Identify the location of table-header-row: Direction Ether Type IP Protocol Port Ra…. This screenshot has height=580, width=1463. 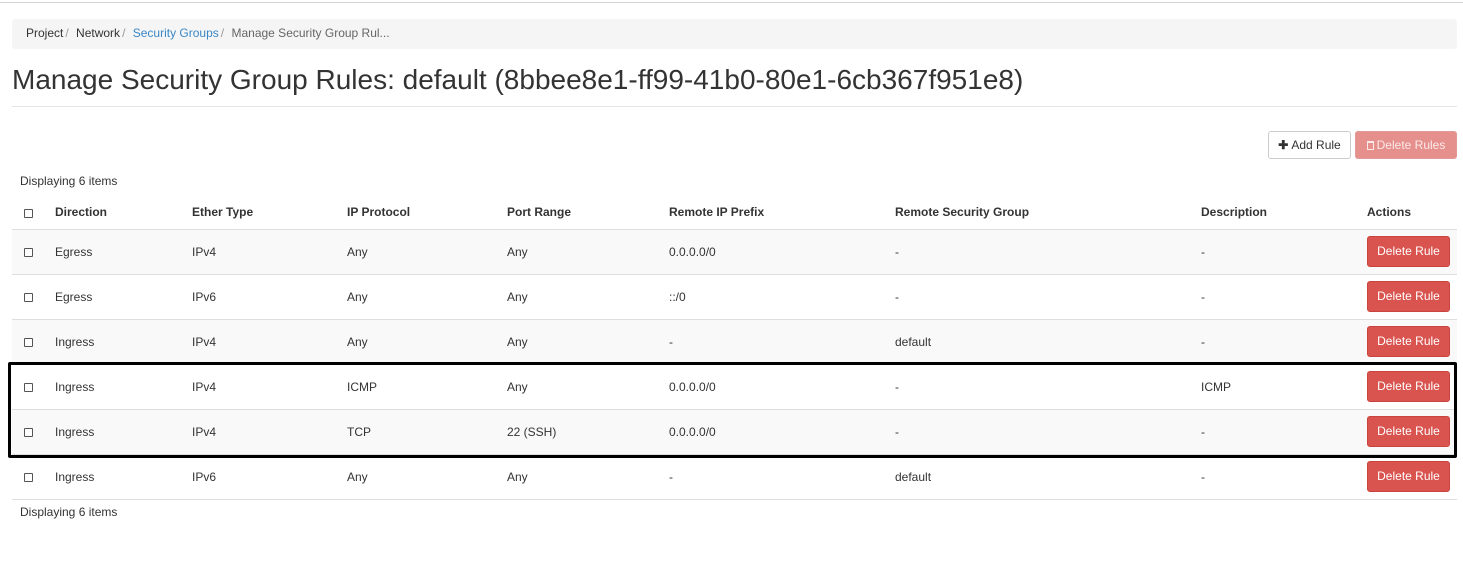
(734, 213).